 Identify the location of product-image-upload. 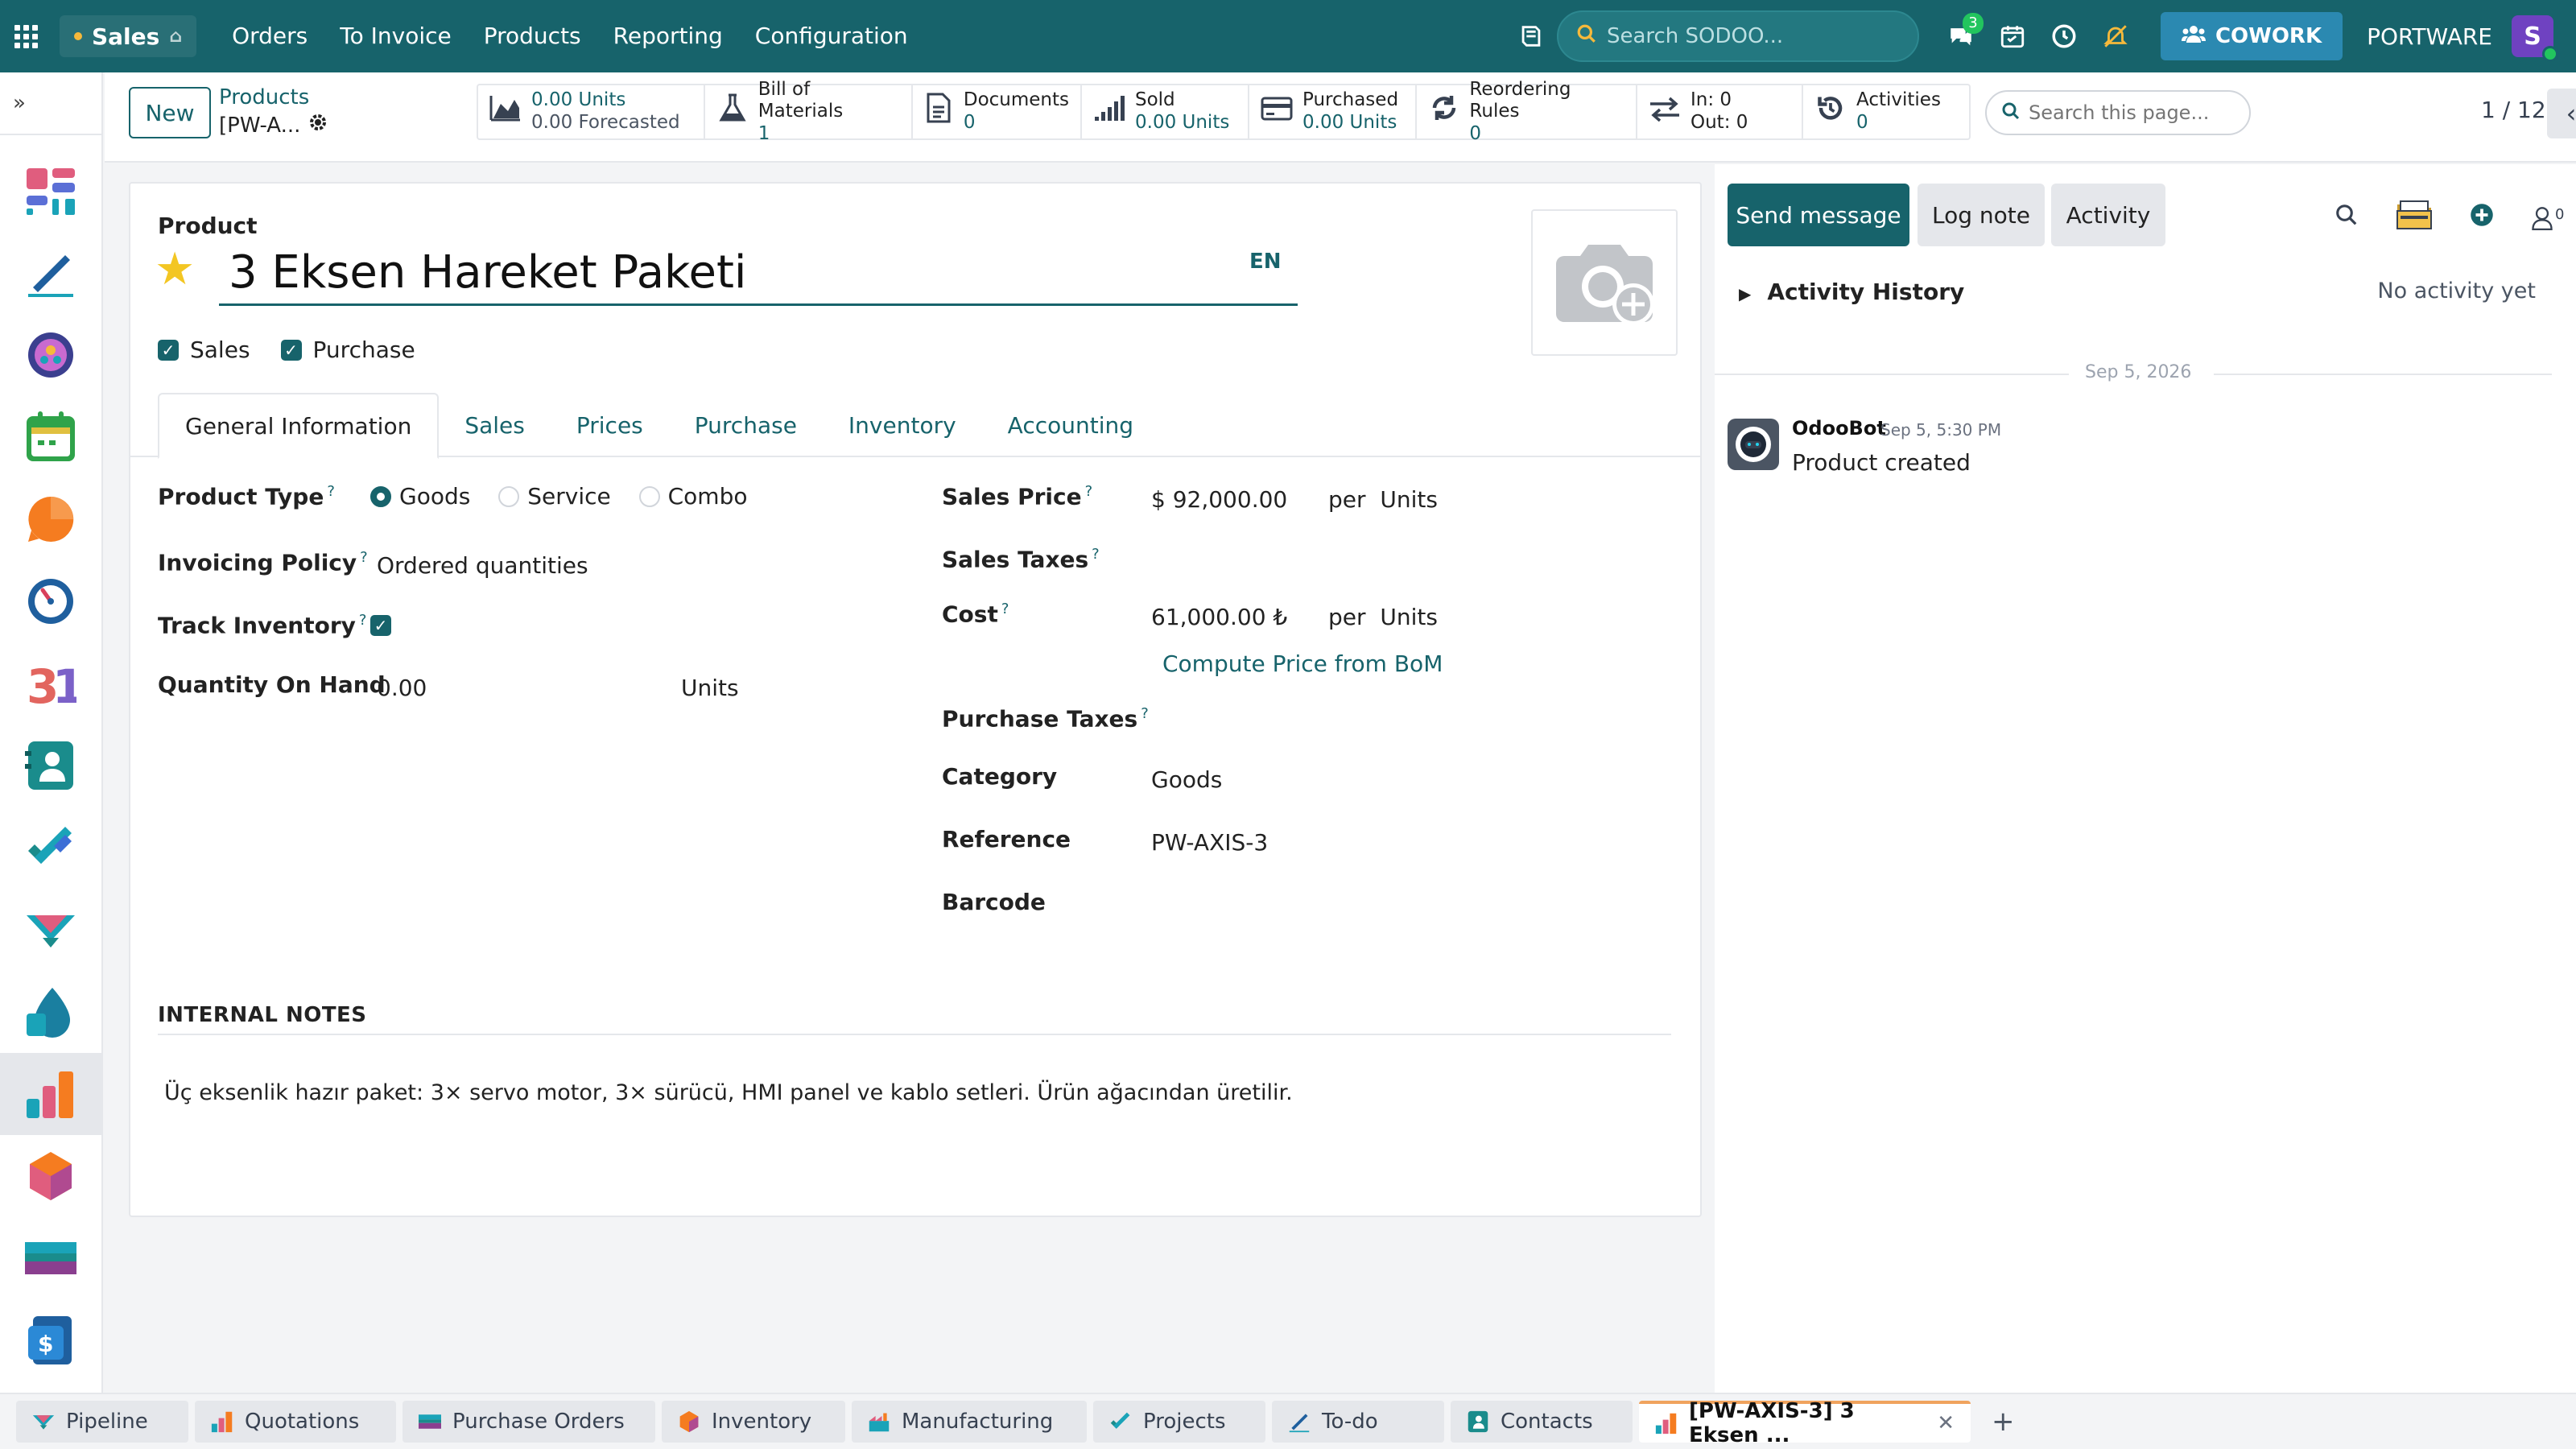
(1604, 282).